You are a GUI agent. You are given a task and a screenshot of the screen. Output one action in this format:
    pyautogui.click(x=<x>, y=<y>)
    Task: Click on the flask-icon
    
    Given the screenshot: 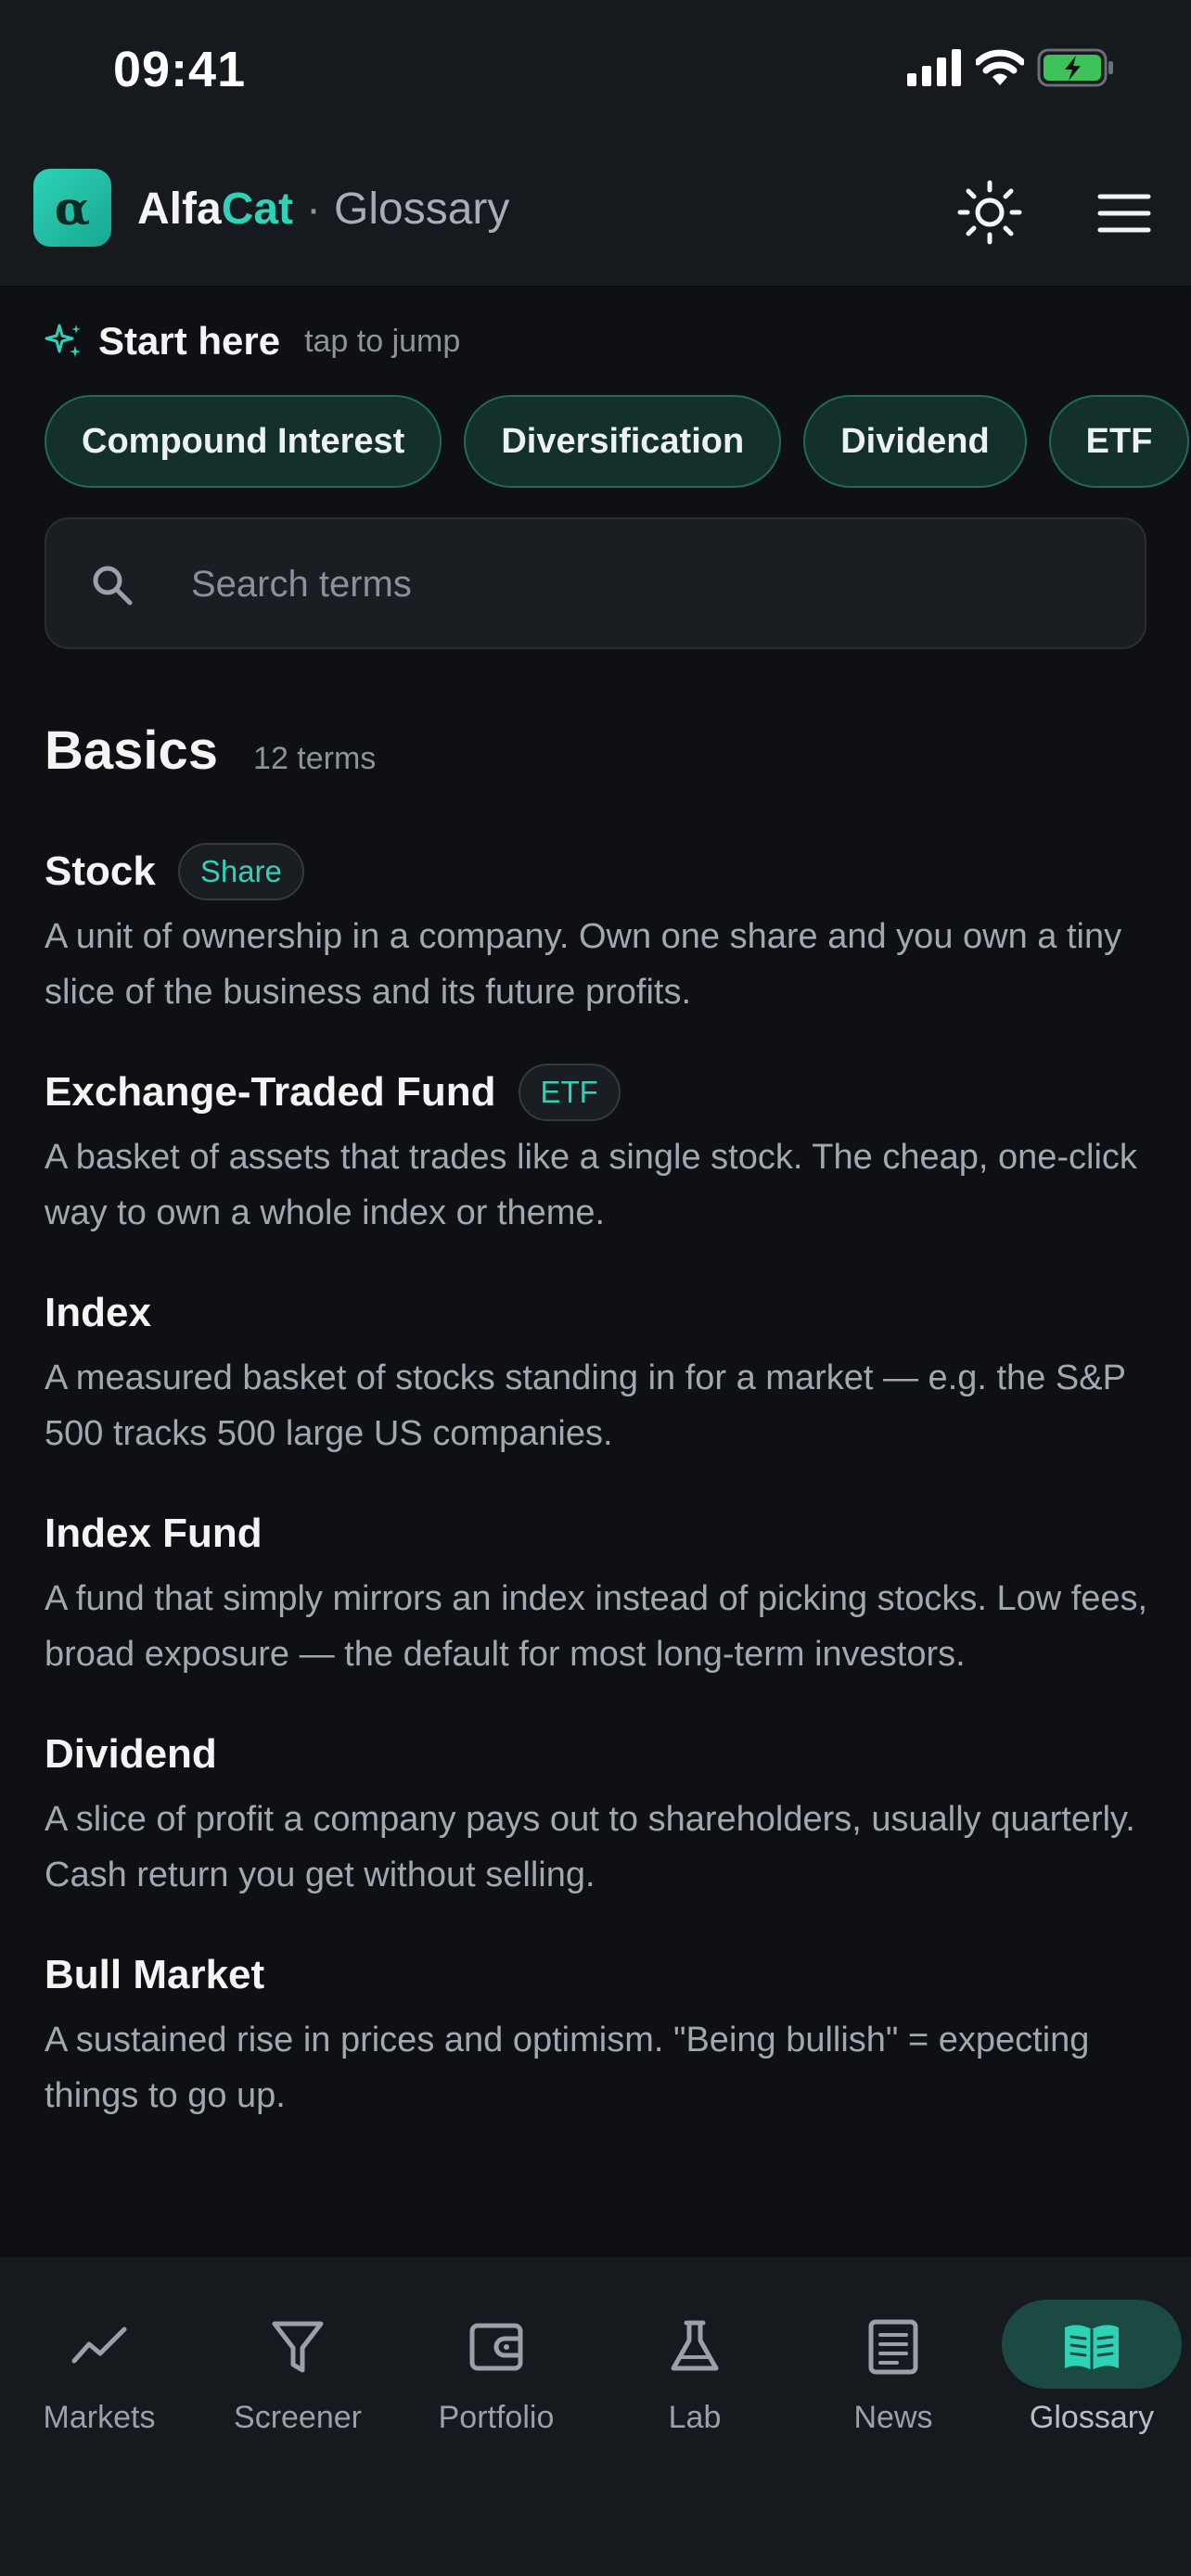 What is the action you would take?
    pyautogui.click(x=695, y=2345)
    